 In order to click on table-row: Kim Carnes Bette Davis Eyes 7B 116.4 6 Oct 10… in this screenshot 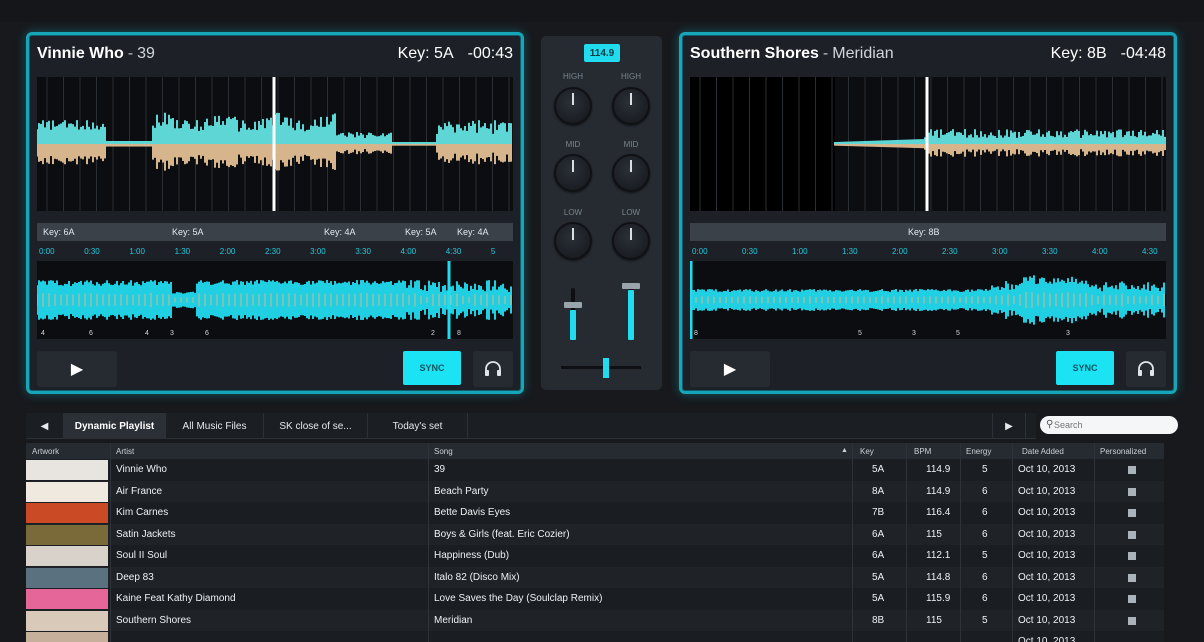, I will do `click(595, 513)`.